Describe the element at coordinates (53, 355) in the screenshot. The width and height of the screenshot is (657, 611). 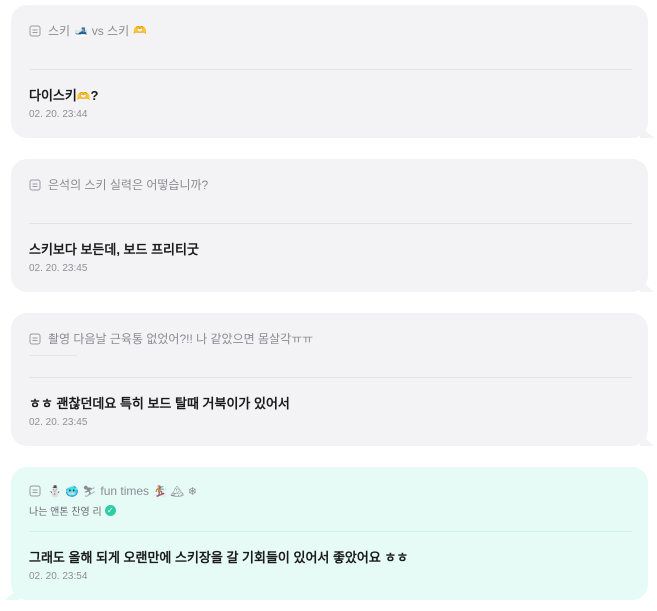
I see `subtext-line` at that location.